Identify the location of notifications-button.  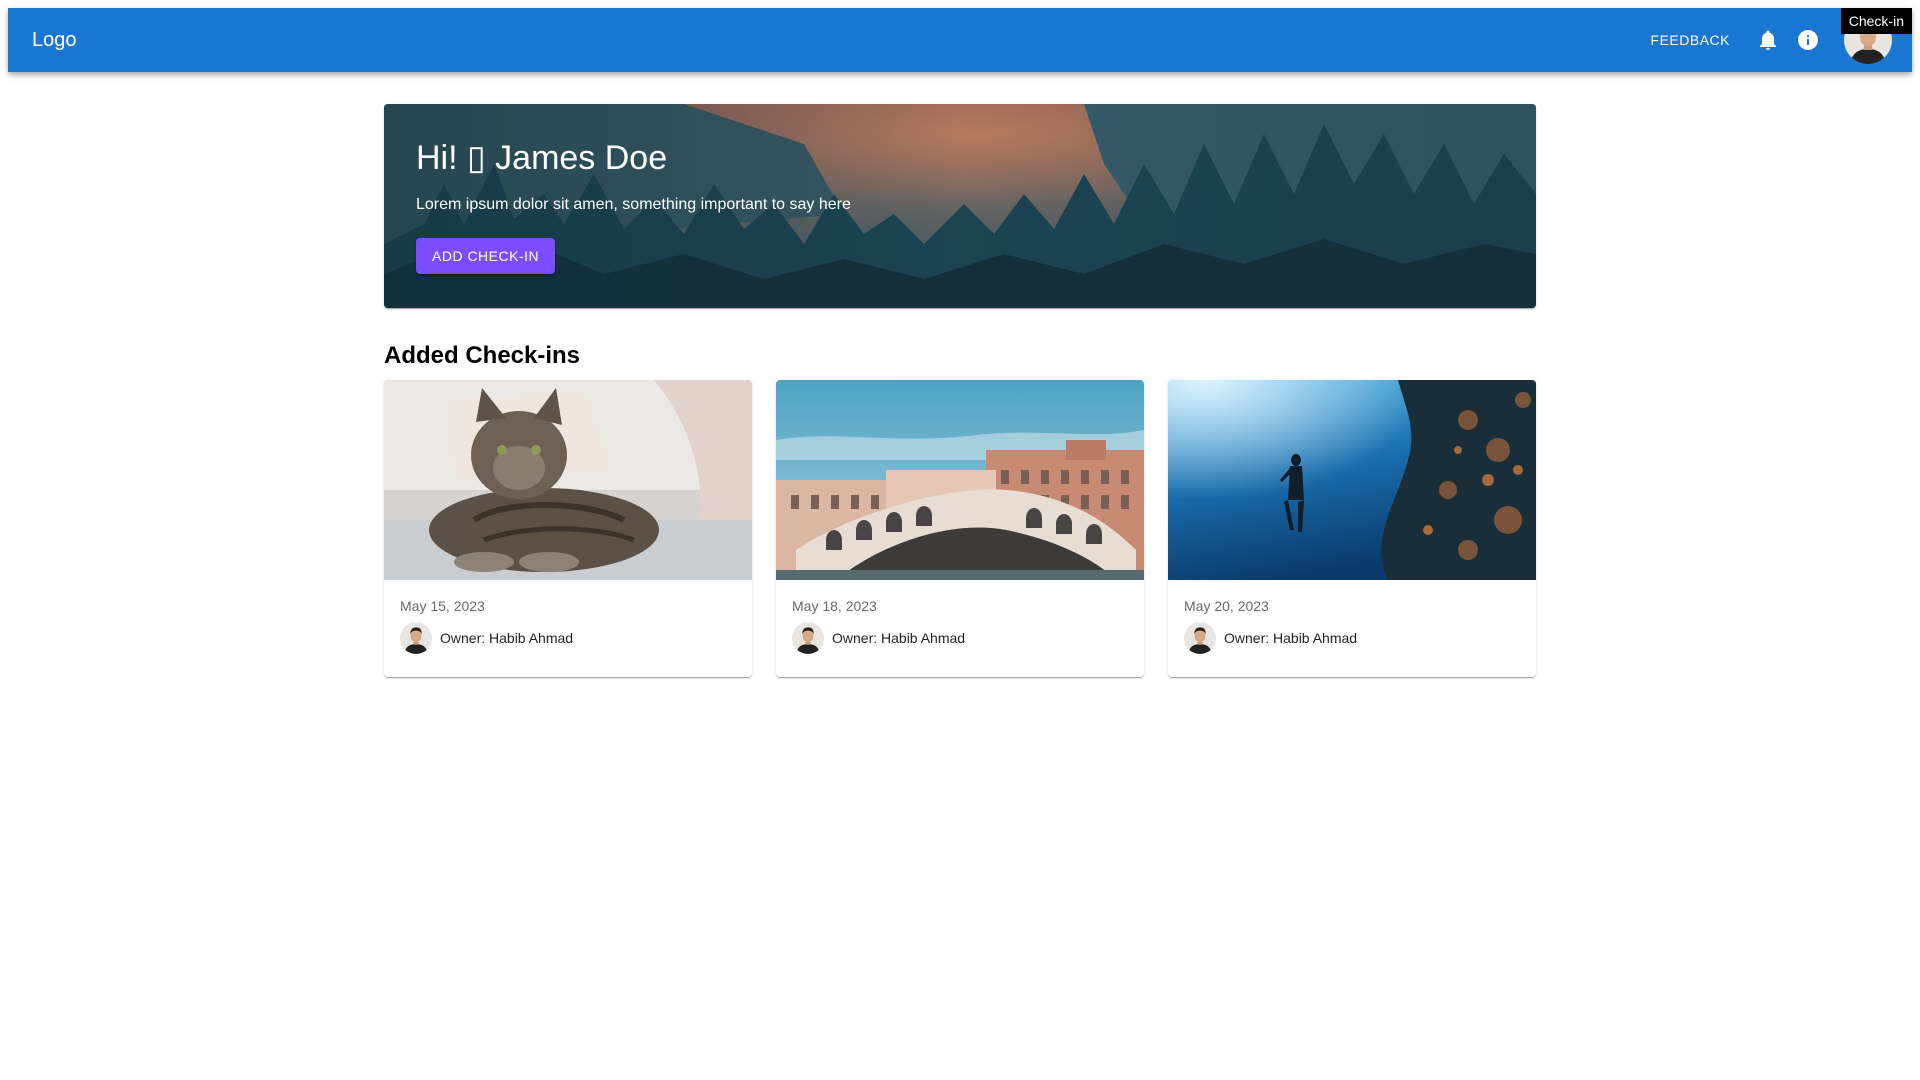
(1768, 40).